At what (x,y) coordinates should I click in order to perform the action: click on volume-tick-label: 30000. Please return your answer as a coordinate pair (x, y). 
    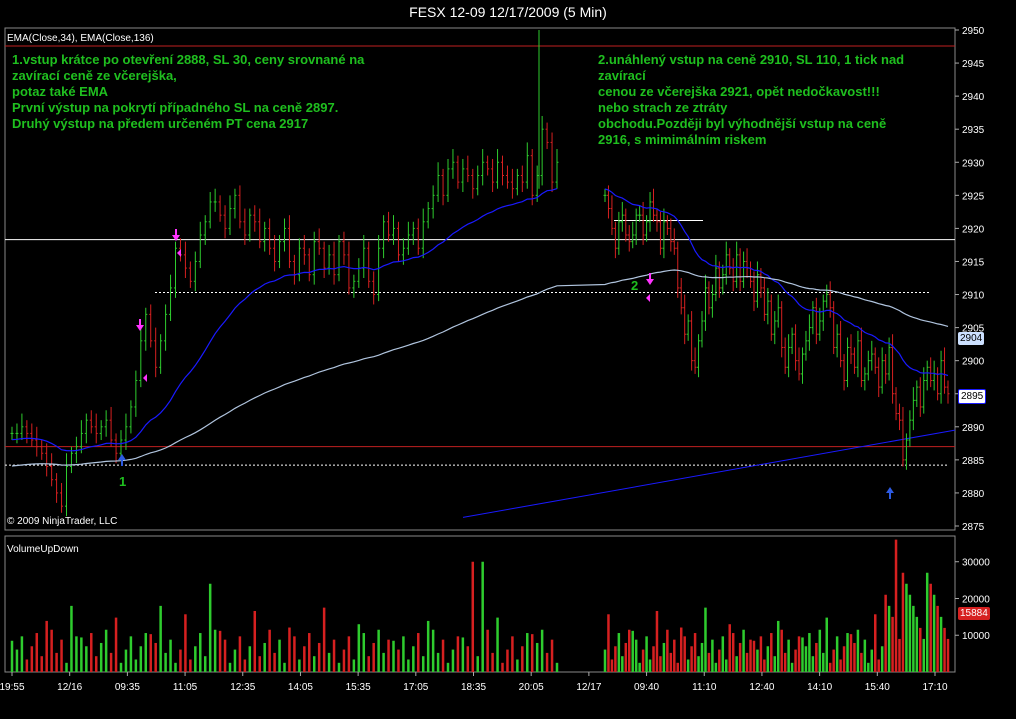
    Looking at the image, I should click on (976, 563).